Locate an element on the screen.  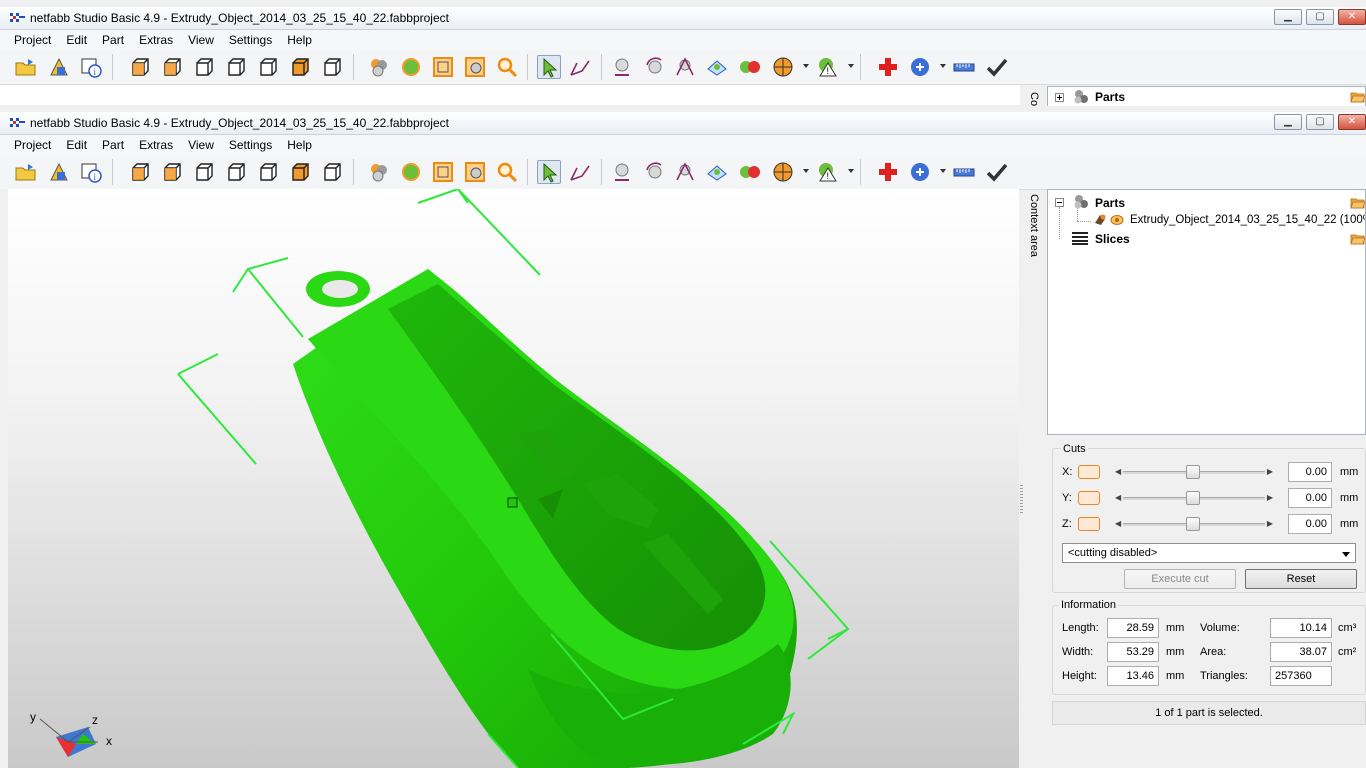
menu-project: Project is located at coordinates (32, 38).